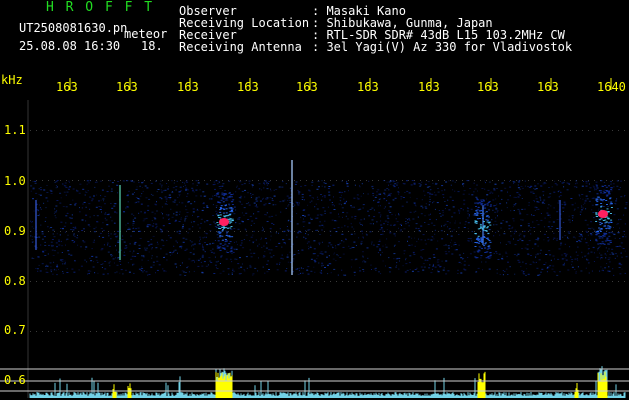  Describe the element at coordinates (548, 87) in the screenshot. I see `x-tick-label: 163` at that location.